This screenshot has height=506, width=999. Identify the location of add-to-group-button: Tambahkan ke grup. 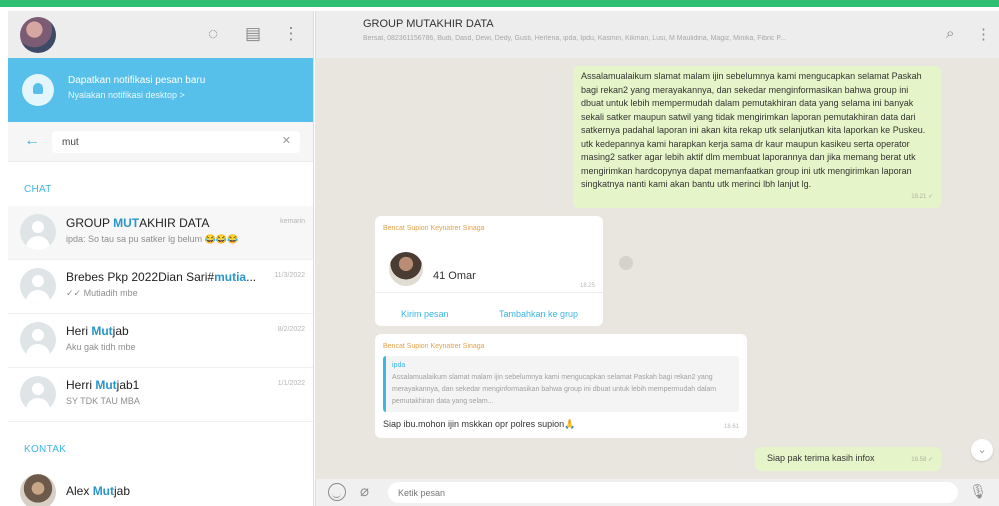
(538, 315).